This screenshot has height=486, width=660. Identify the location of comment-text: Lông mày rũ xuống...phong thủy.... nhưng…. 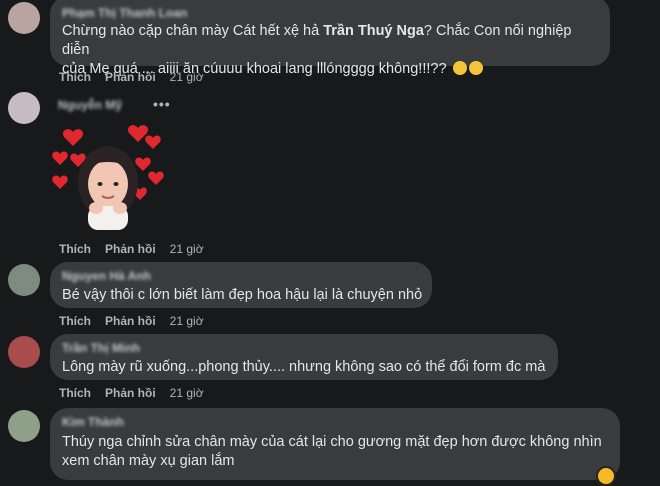
(304, 367).